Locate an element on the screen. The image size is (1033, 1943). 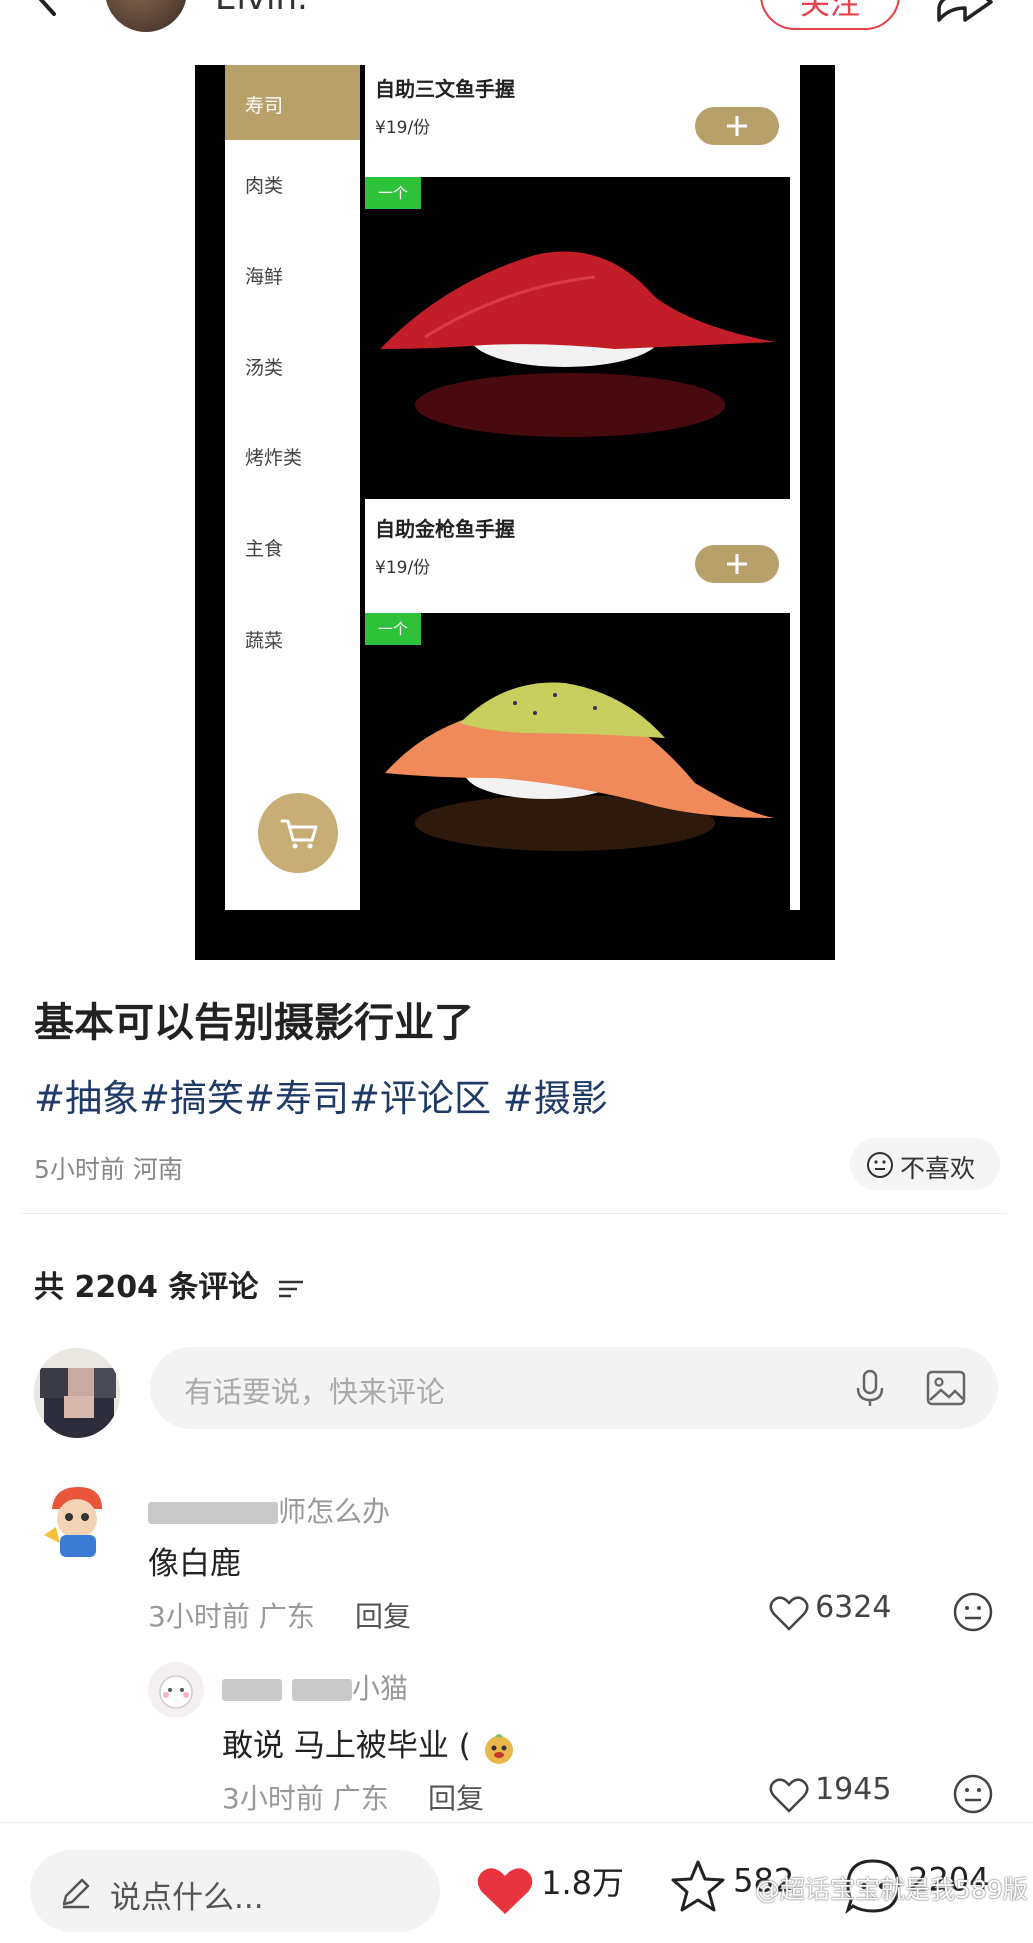
reply-like-button: 1945 is located at coordinates (829, 1793).